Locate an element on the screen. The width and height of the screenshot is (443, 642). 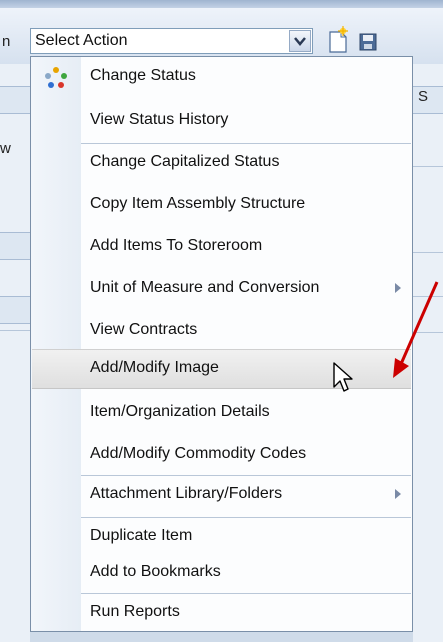
window-top-strip is located at coordinates (221, 4).